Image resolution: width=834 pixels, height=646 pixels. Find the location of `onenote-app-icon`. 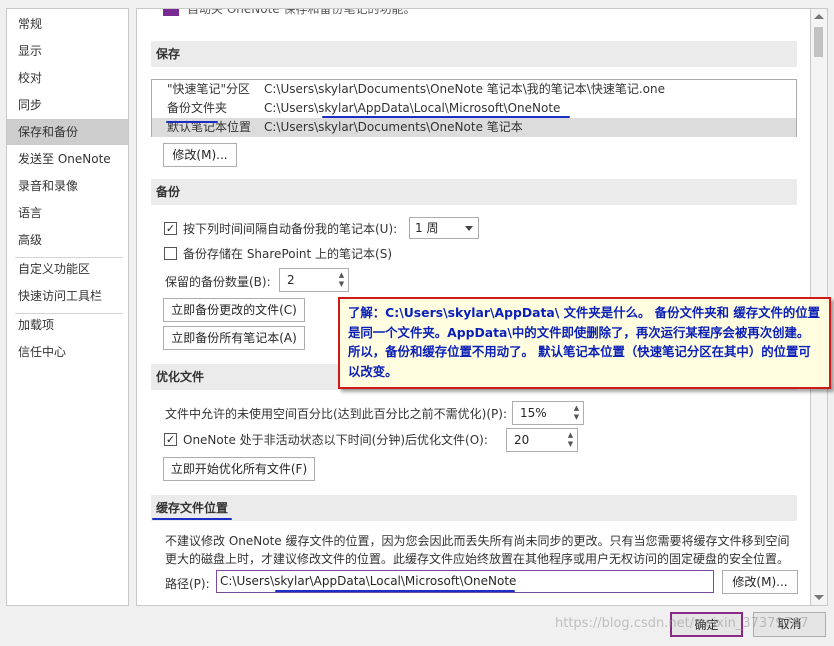

onenote-app-icon is located at coordinates (171, 12).